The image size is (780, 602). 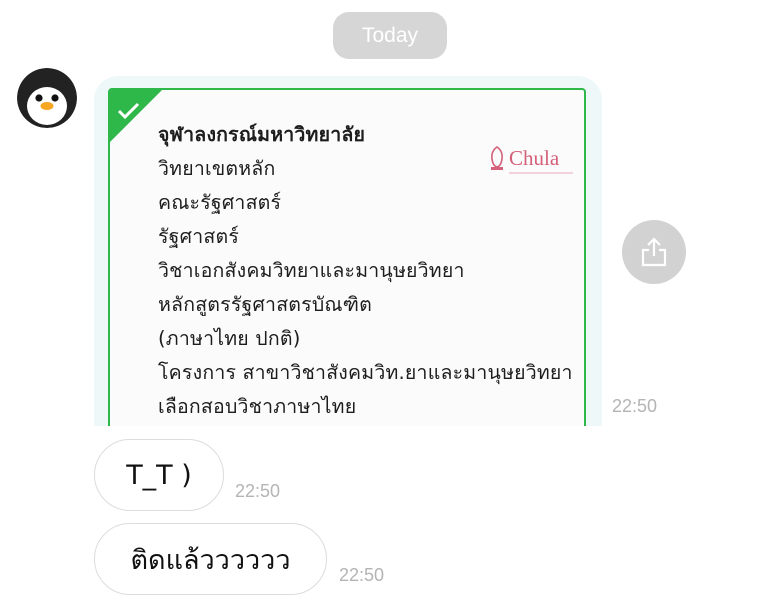 What do you see at coordinates (198, 236) in the screenshot?
I see `department-line: รัฐศาสตร์` at bounding box center [198, 236].